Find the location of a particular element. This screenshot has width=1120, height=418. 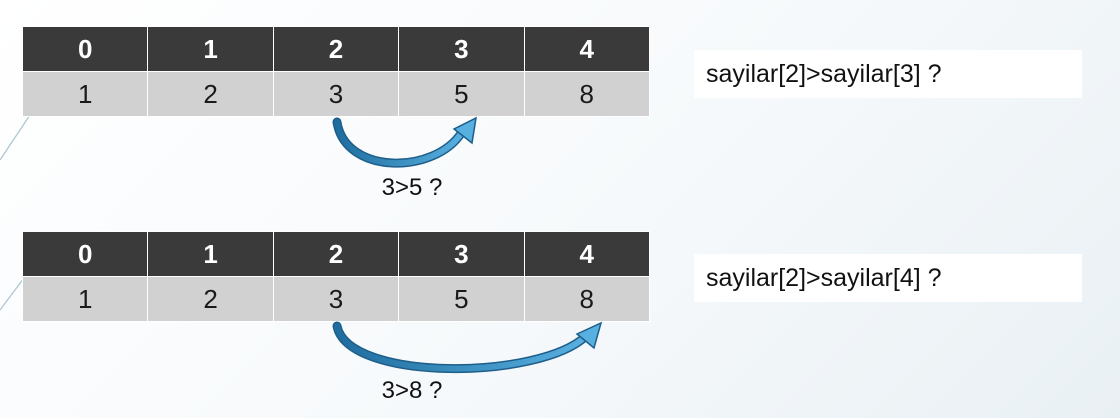

question-box-1: sayilar[2]>sayilar[3] ? is located at coordinates (888, 74).